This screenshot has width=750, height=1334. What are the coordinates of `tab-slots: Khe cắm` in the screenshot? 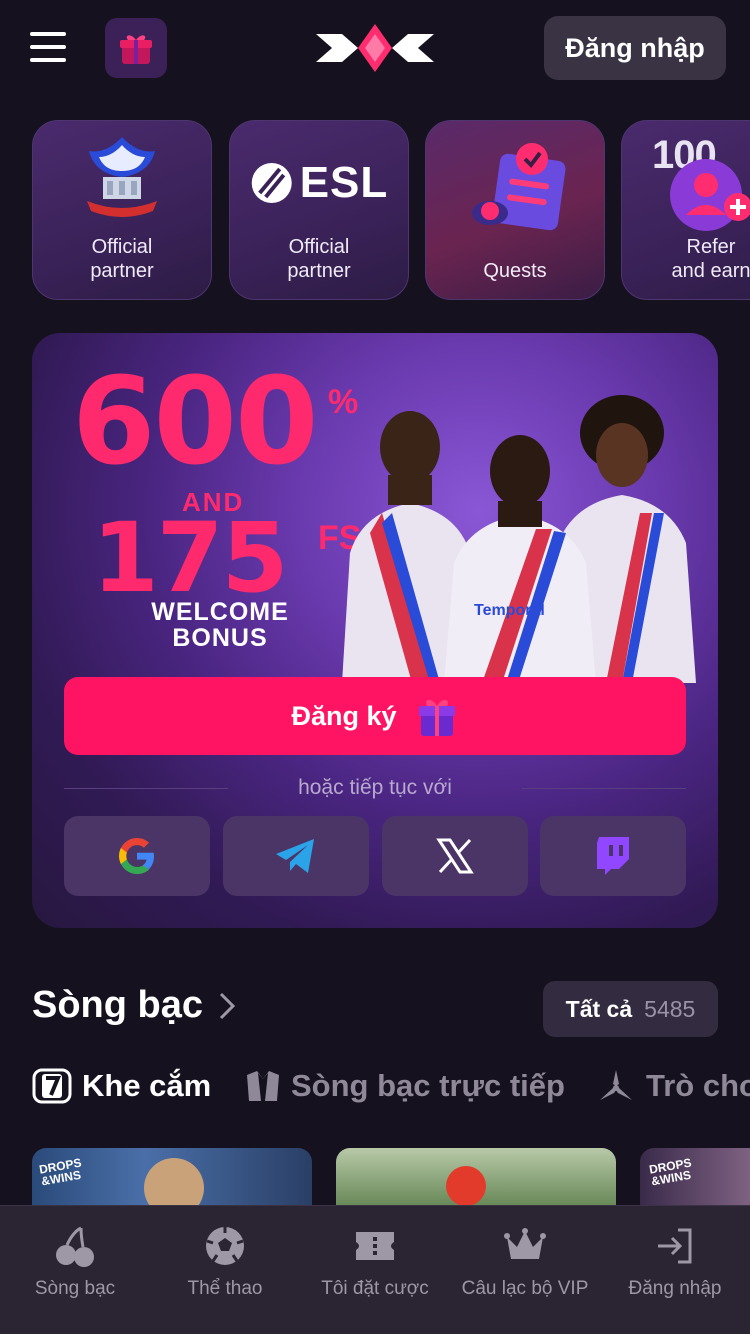 It's located at (121, 1086).